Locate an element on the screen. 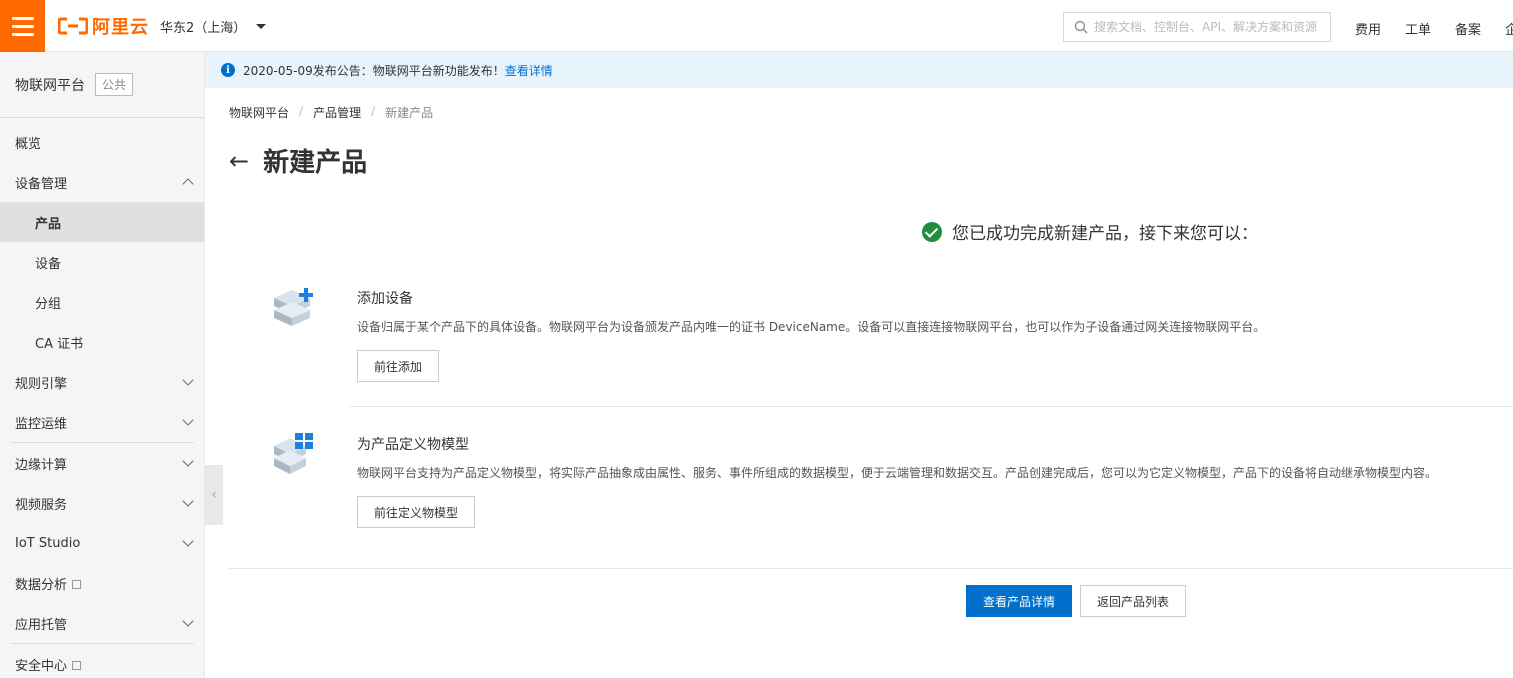  caret-down-icon is located at coordinates (261, 26).